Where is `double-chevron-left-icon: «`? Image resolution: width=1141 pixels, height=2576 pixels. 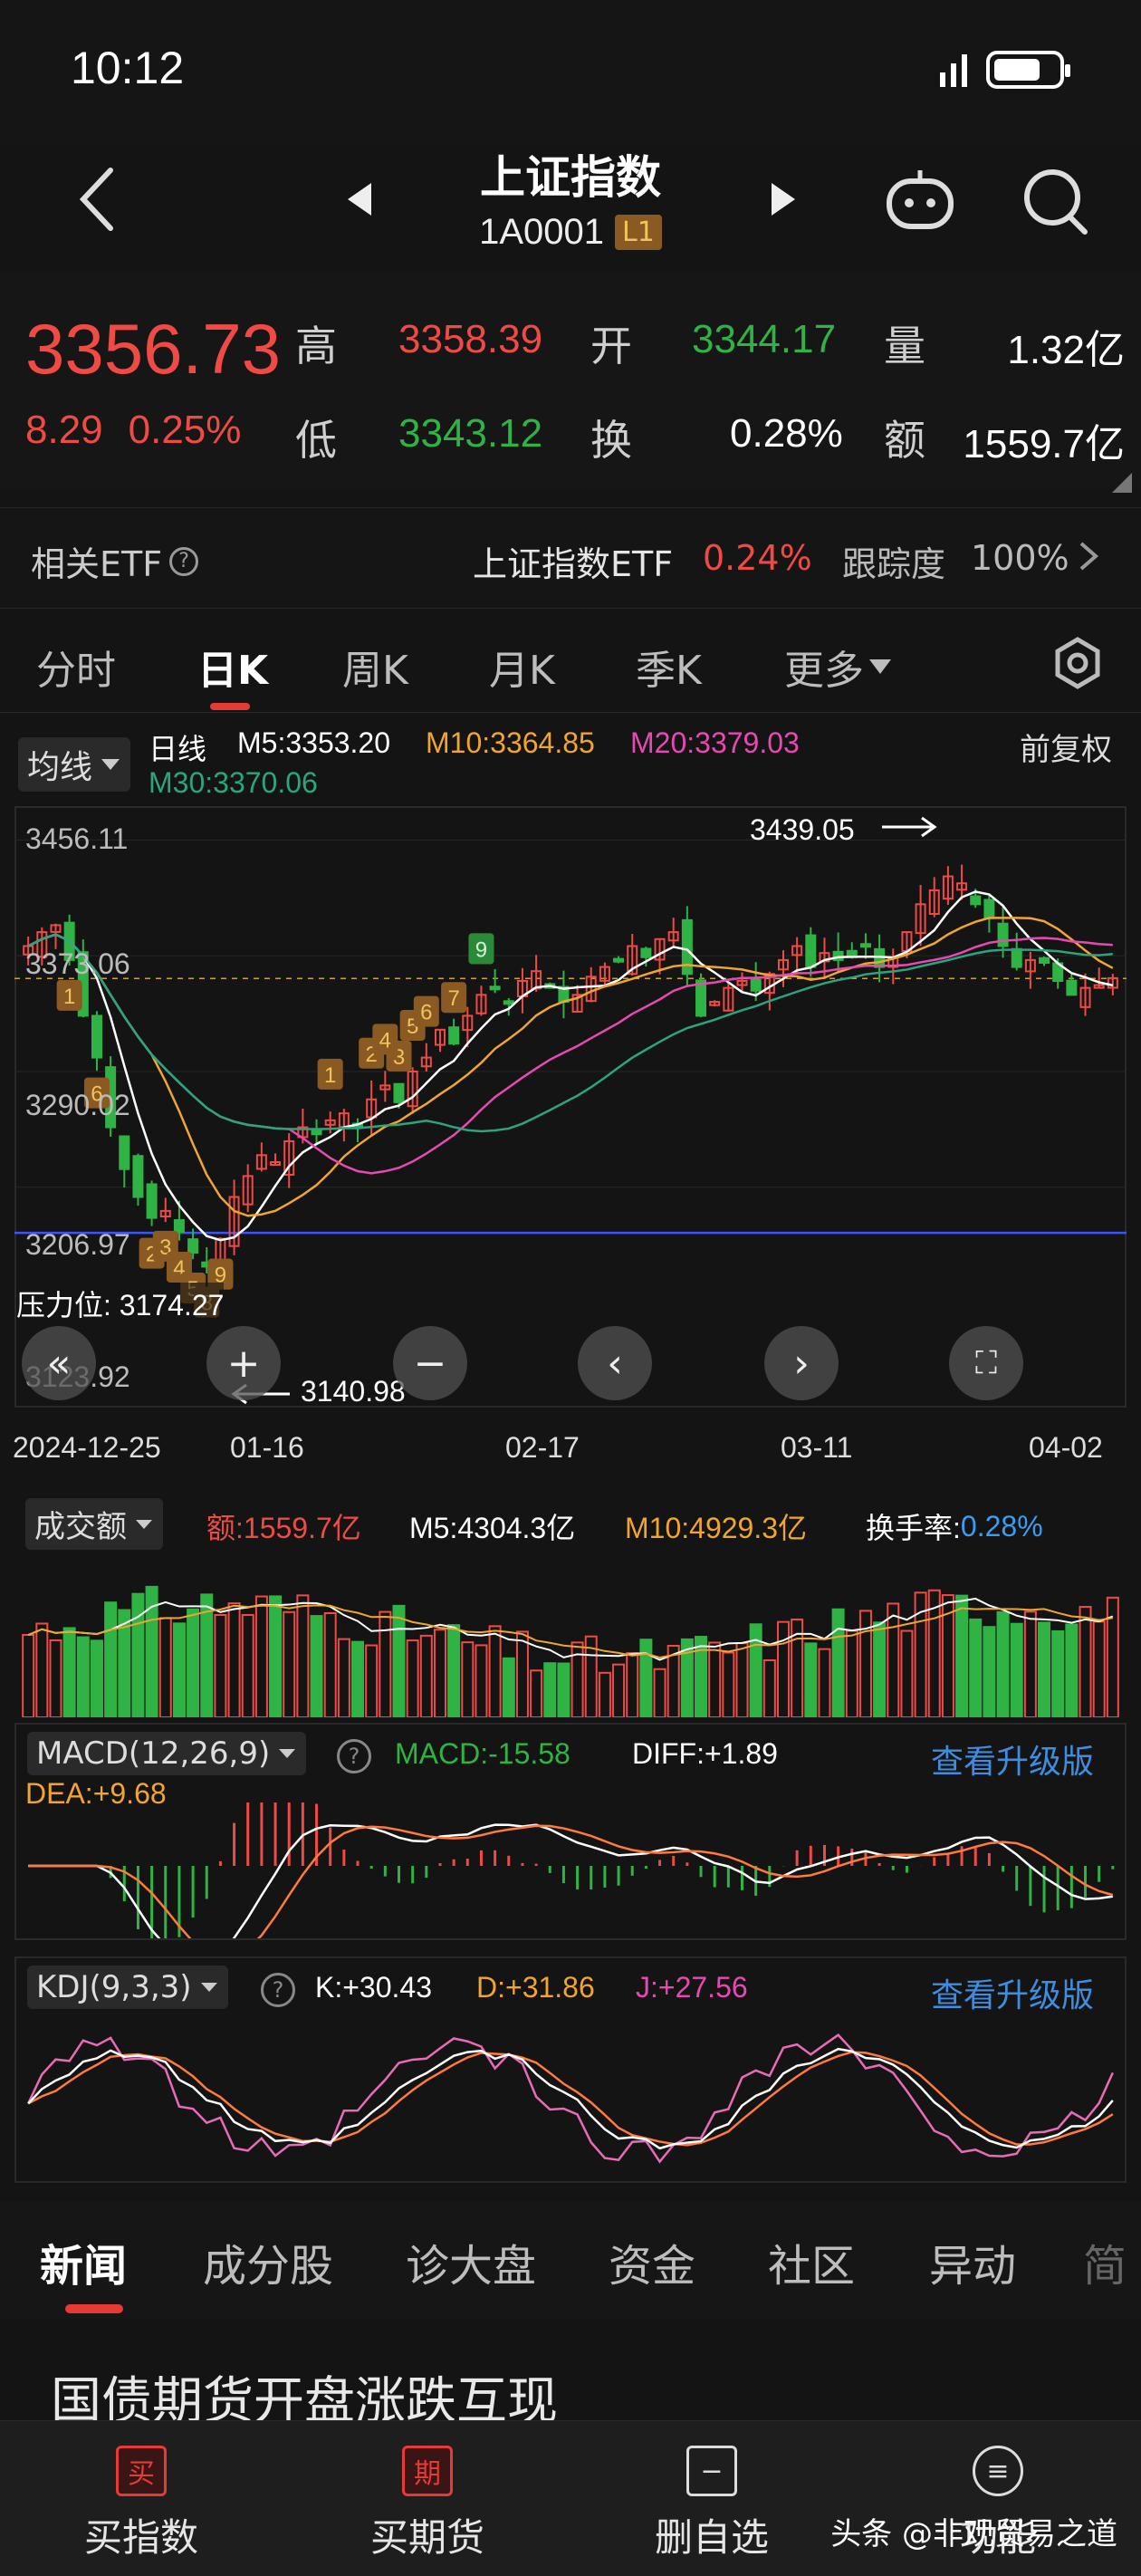 double-chevron-left-icon: « is located at coordinates (59, 1363).